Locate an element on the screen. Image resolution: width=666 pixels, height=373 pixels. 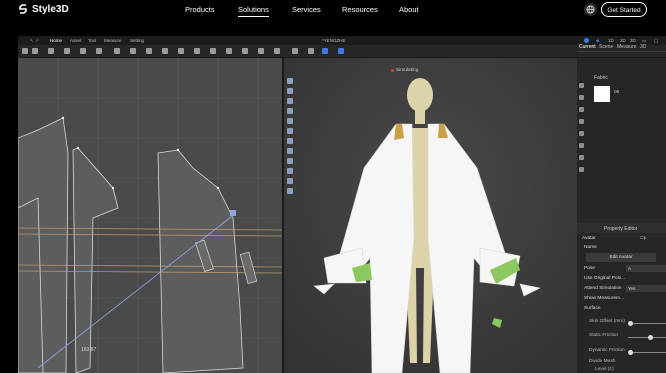
pose-label: Pose is located at coordinates (589, 268).